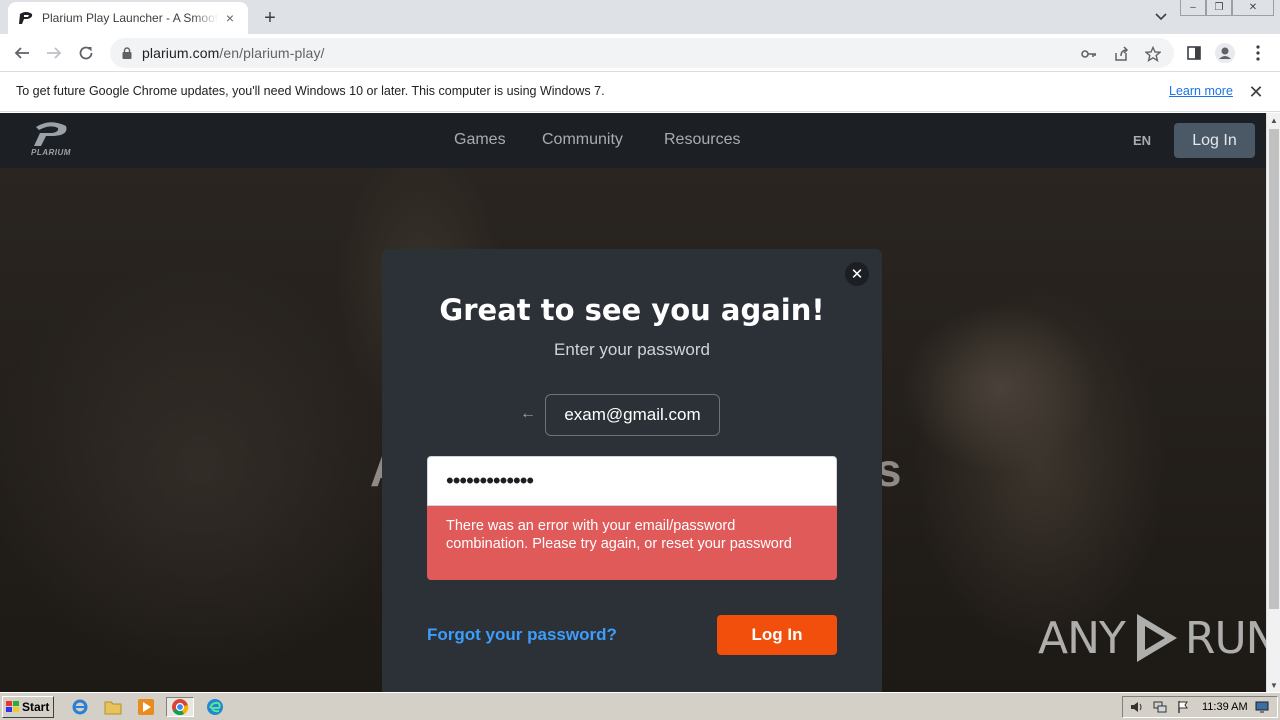  Describe the element at coordinates (22, 53) in the screenshot. I see `back-icon` at that location.